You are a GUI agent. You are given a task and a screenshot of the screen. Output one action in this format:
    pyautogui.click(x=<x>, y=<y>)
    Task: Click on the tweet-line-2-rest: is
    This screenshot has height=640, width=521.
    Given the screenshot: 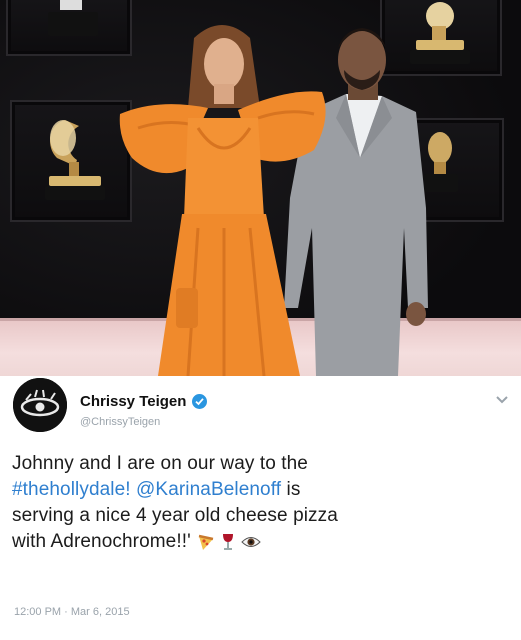 What is the action you would take?
    pyautogui.click(x=291, y=489)
    